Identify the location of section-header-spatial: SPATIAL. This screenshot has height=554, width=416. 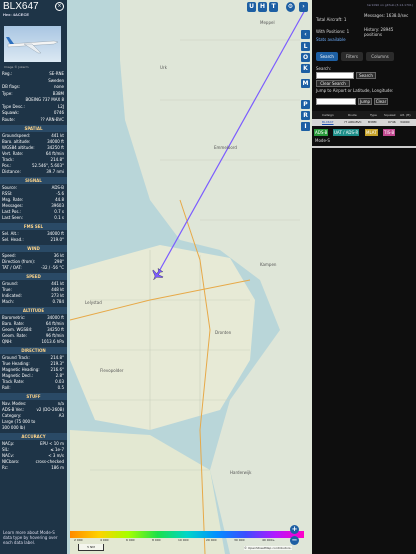
(33, 128).